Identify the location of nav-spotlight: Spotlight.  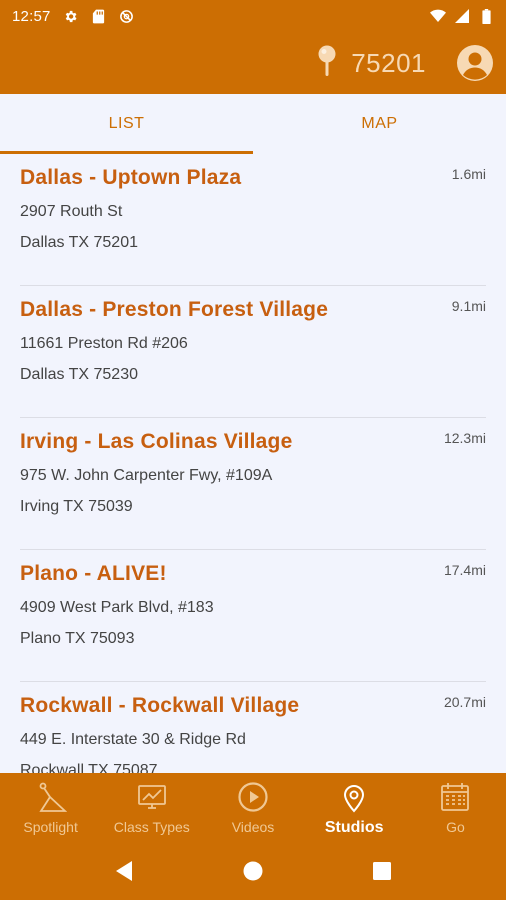
(50, 807).